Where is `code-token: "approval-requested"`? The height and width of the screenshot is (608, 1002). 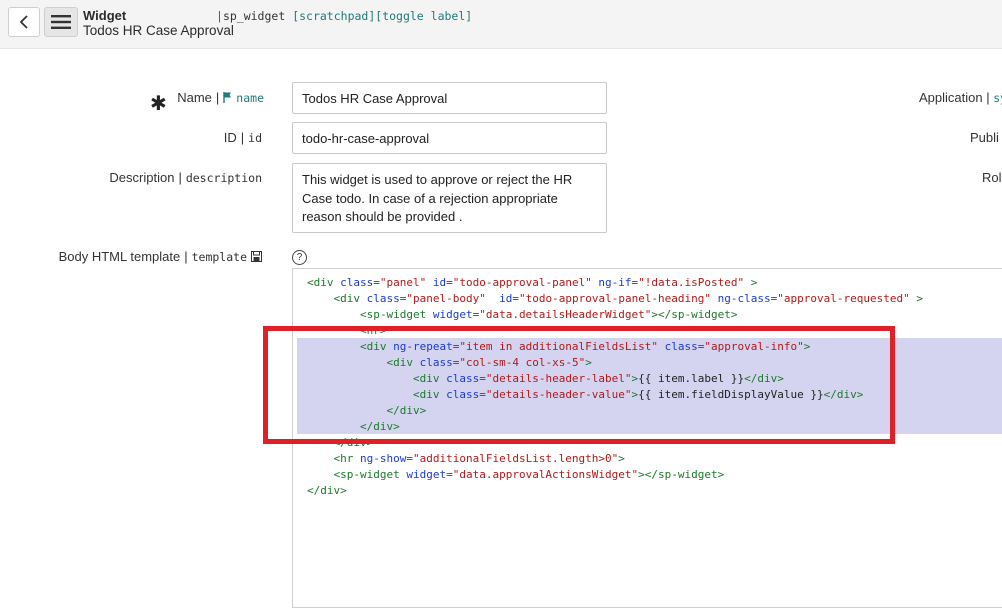
code-token: "approval-requested" is located at coordinates (843, 298).